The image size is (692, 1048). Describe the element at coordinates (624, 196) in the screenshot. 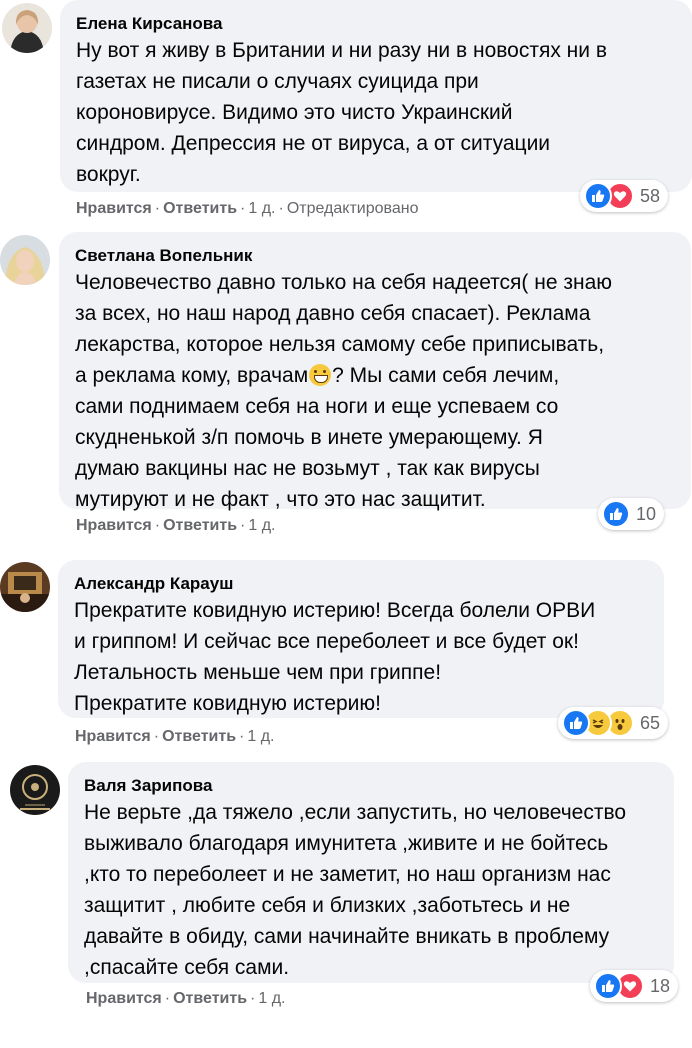

I see `reaction-summary: 58` at that location.